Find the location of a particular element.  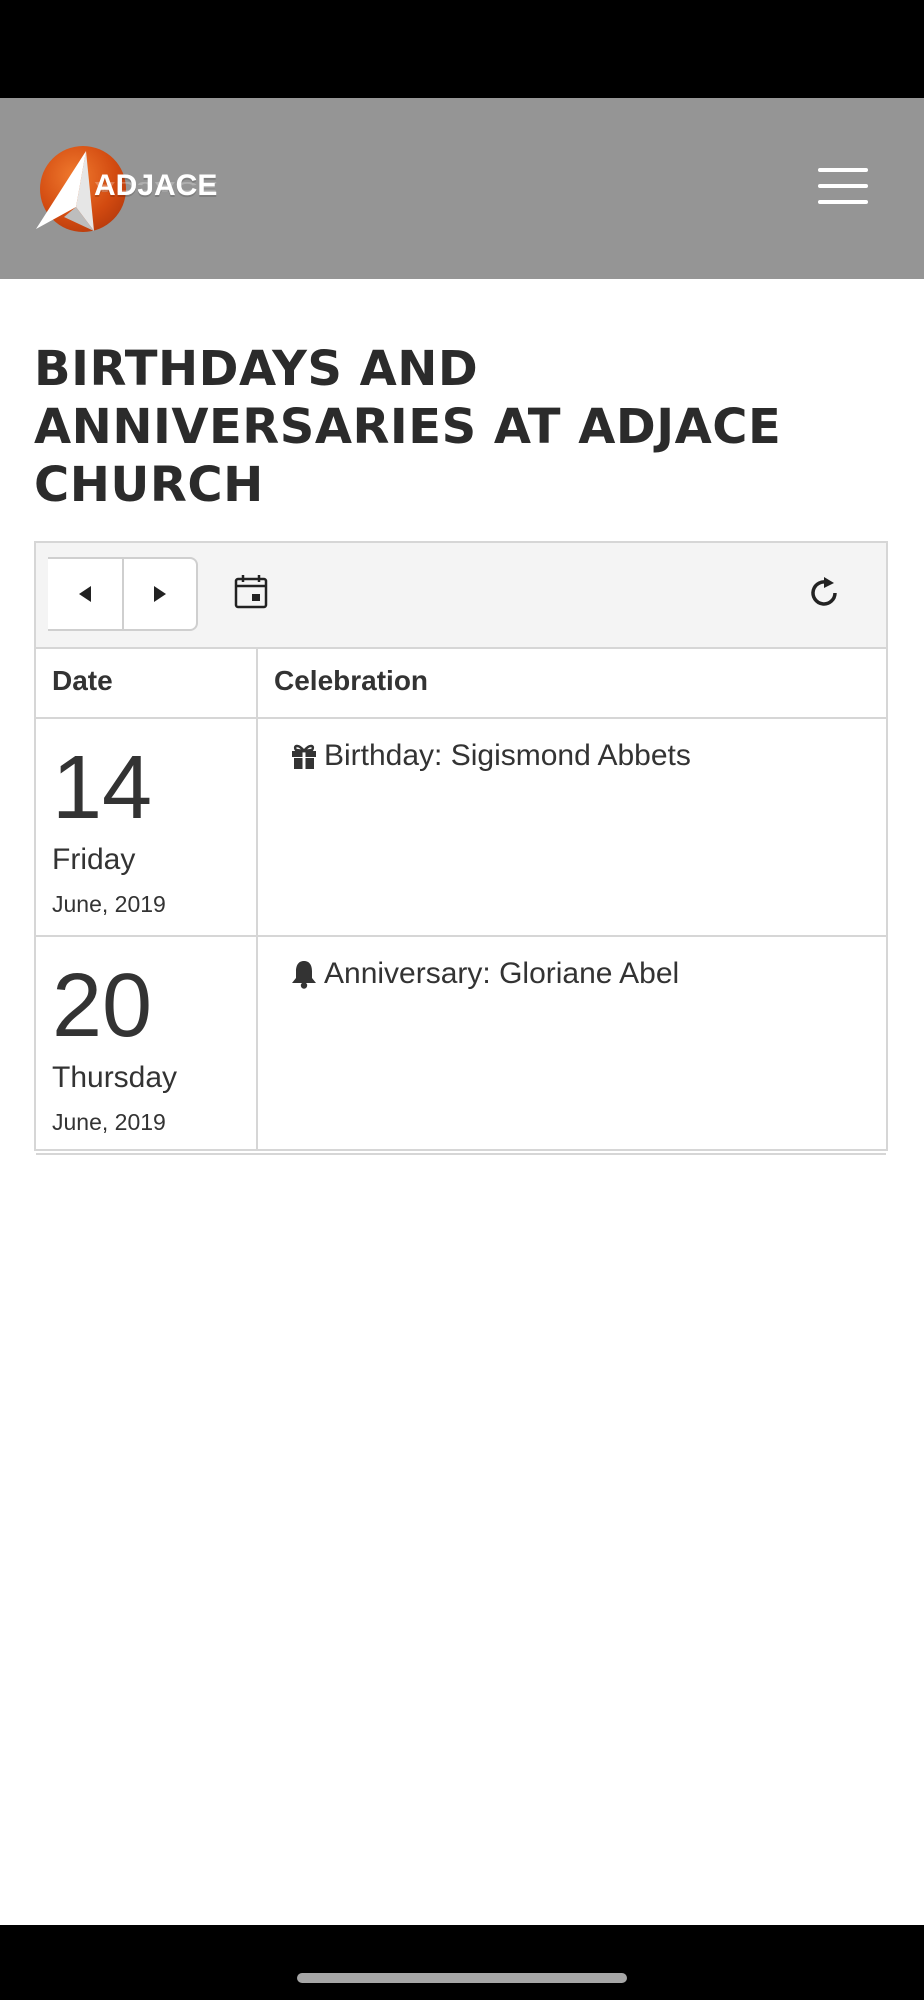

caret-right-icon is located at coordinates (160, 594).